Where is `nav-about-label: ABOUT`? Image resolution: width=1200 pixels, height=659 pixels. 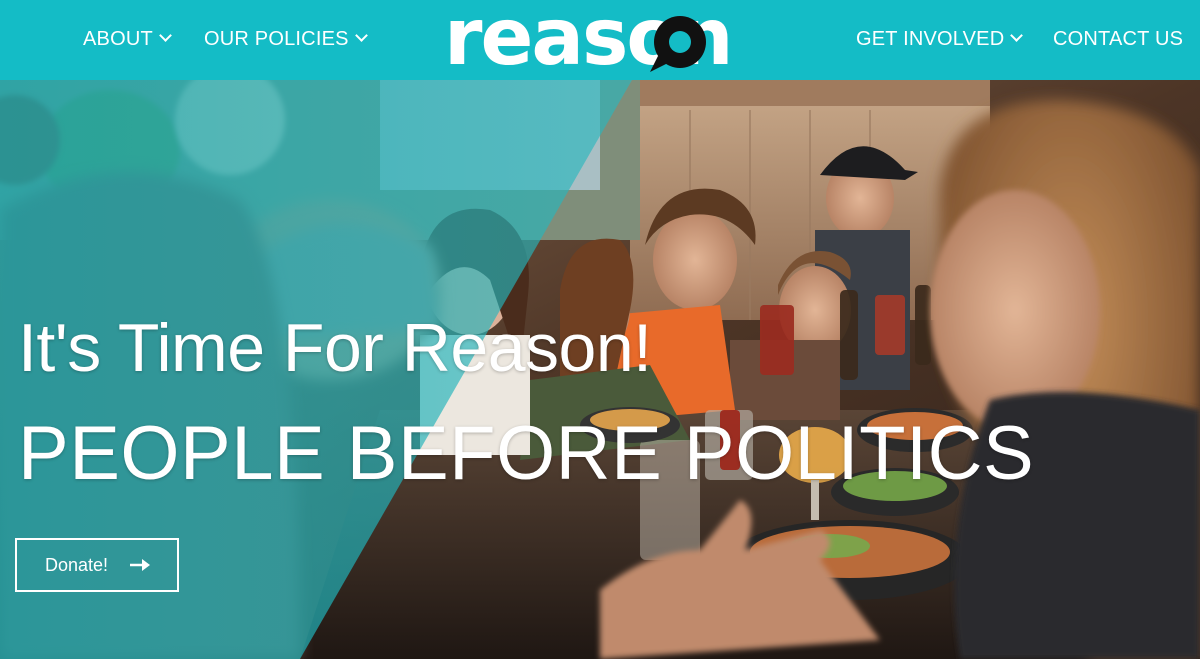
nav-about-label: ABOUT is located at coordinates (118, 39).